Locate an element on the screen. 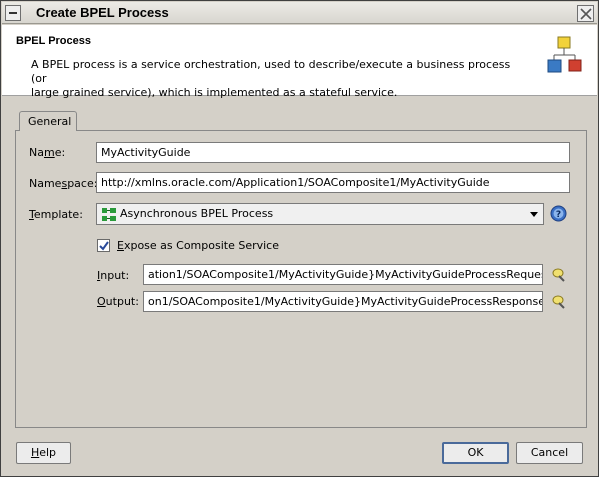 The image size is (599, 477). expose-checkbox is located at coordinates (103, 245).